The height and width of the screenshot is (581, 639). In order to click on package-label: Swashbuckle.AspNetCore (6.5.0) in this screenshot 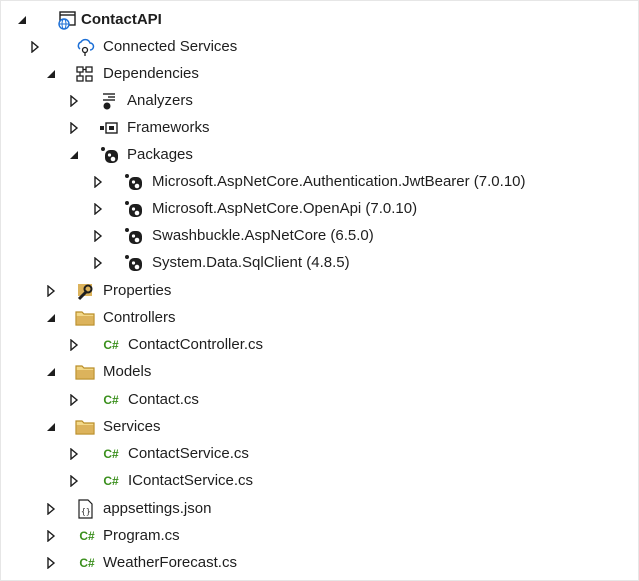, I will do `click(263, 235)`.